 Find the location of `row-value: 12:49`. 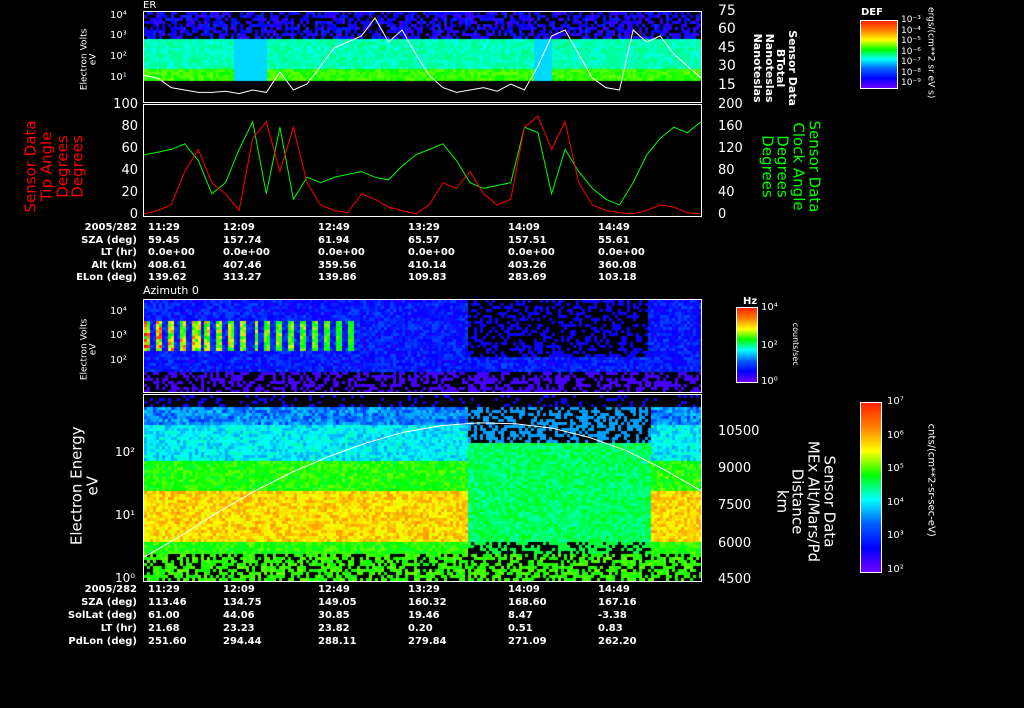

row-value: 12:49 is located at coordinates (334, 227).